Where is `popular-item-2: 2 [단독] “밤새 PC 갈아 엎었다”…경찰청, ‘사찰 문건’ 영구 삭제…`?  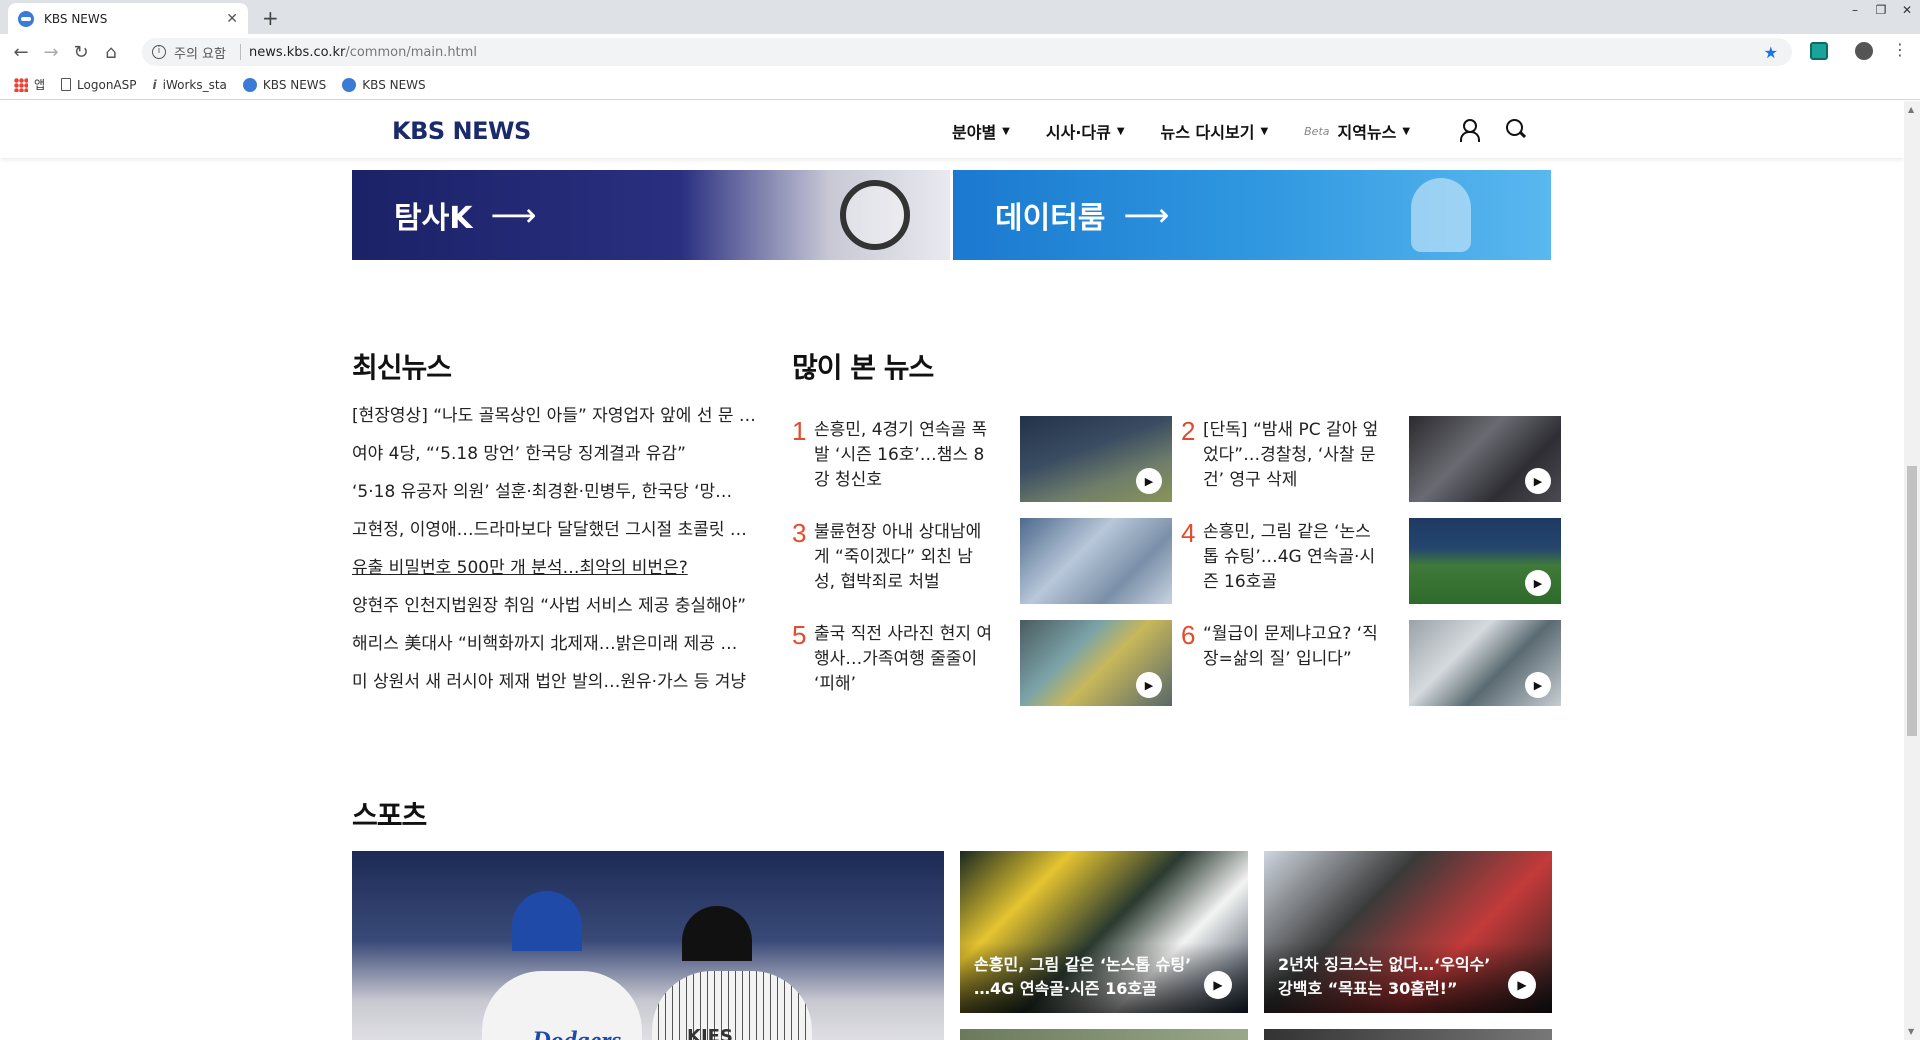
popular-item-2: 2 [단독] “밤새 PC 갈아 엎었다”…경찰청, ‘사찰 문건’ 영구 삭제… is located at coordinates (1371, 459).